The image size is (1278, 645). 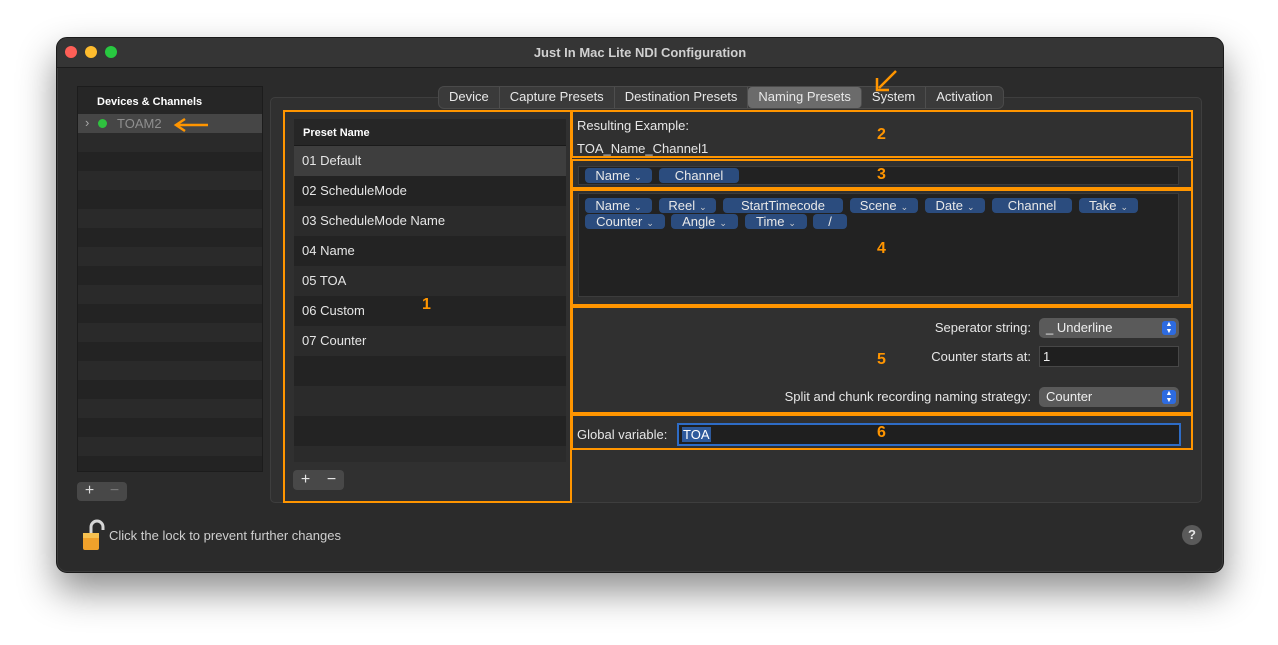 I want to click on annotation-number: 1, so click(x=426, y=304).